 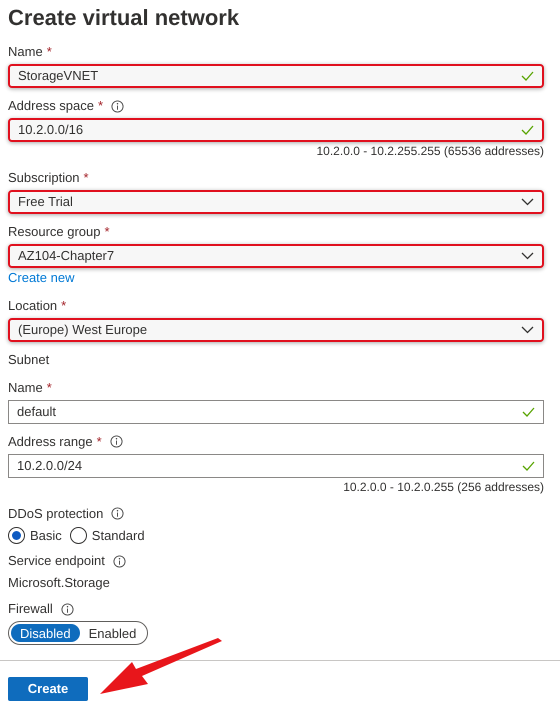 I want to click on dropdown: (Europe) West Europe, so click(x=276, y=330).